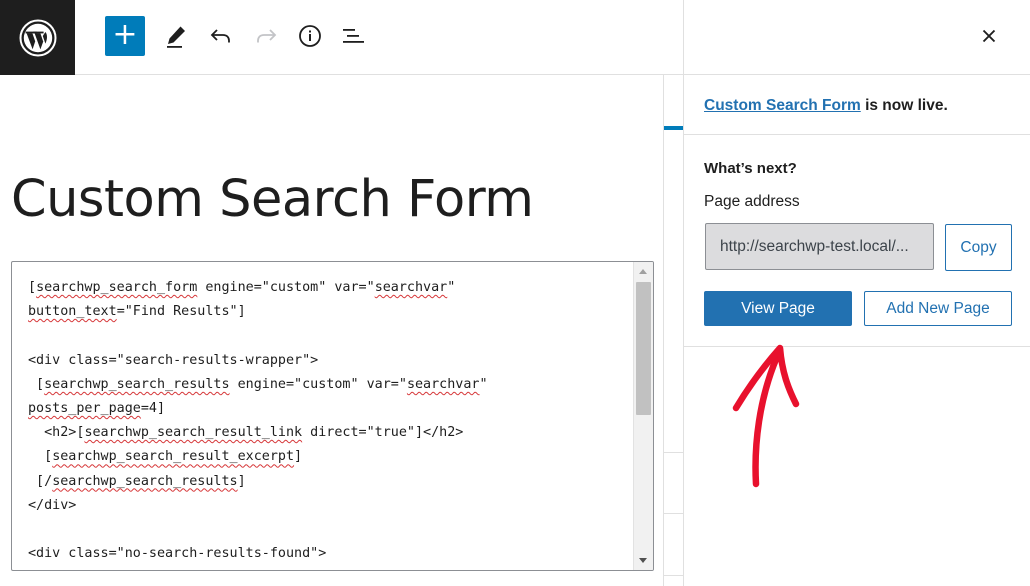  Describe the element at coordinates (84, 408) in the screenshot. I see `misspelled-token: posts_per_page` at that location.